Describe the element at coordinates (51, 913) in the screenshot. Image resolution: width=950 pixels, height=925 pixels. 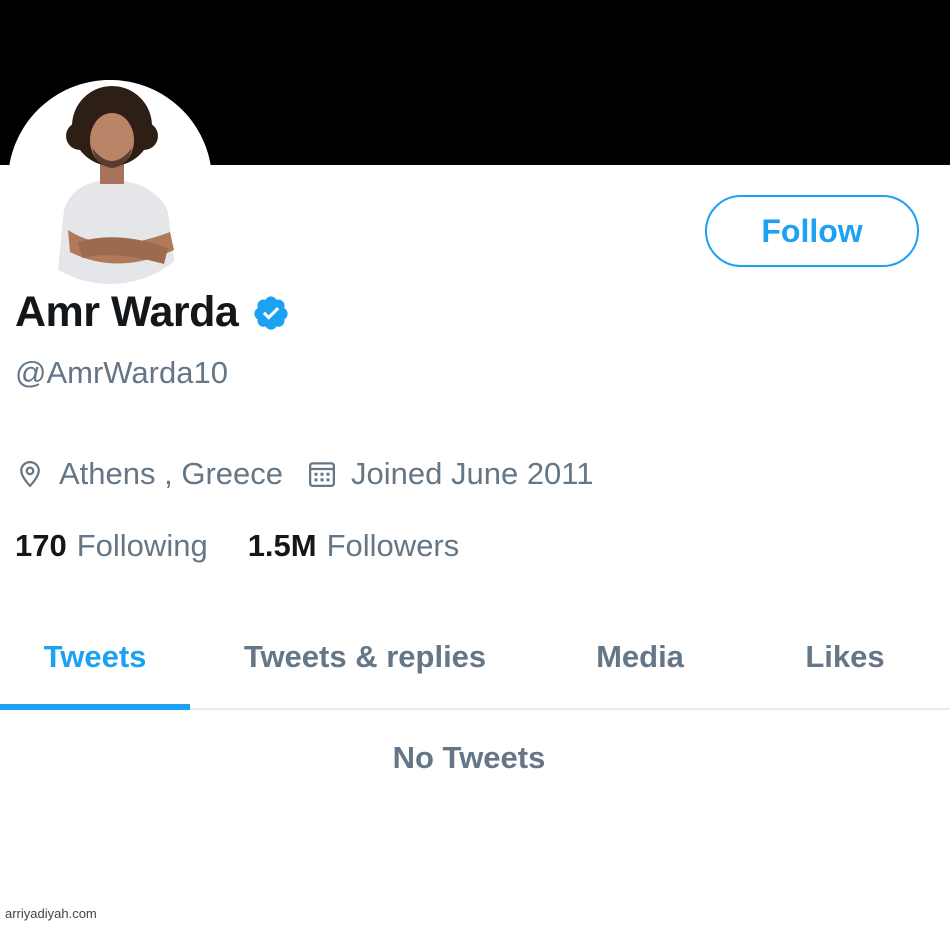
I see `watermark: arriyadiyah.com` at that location.